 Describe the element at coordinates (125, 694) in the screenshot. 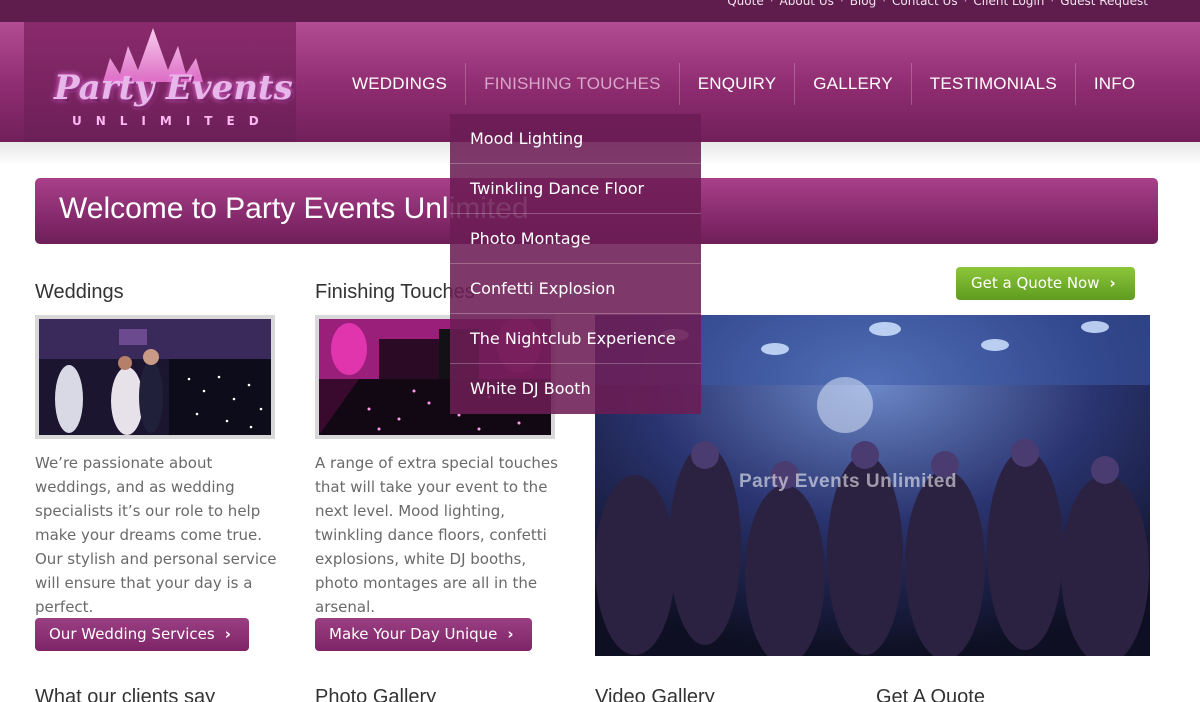

I see `section-title-clients: What our clients say` at that location.